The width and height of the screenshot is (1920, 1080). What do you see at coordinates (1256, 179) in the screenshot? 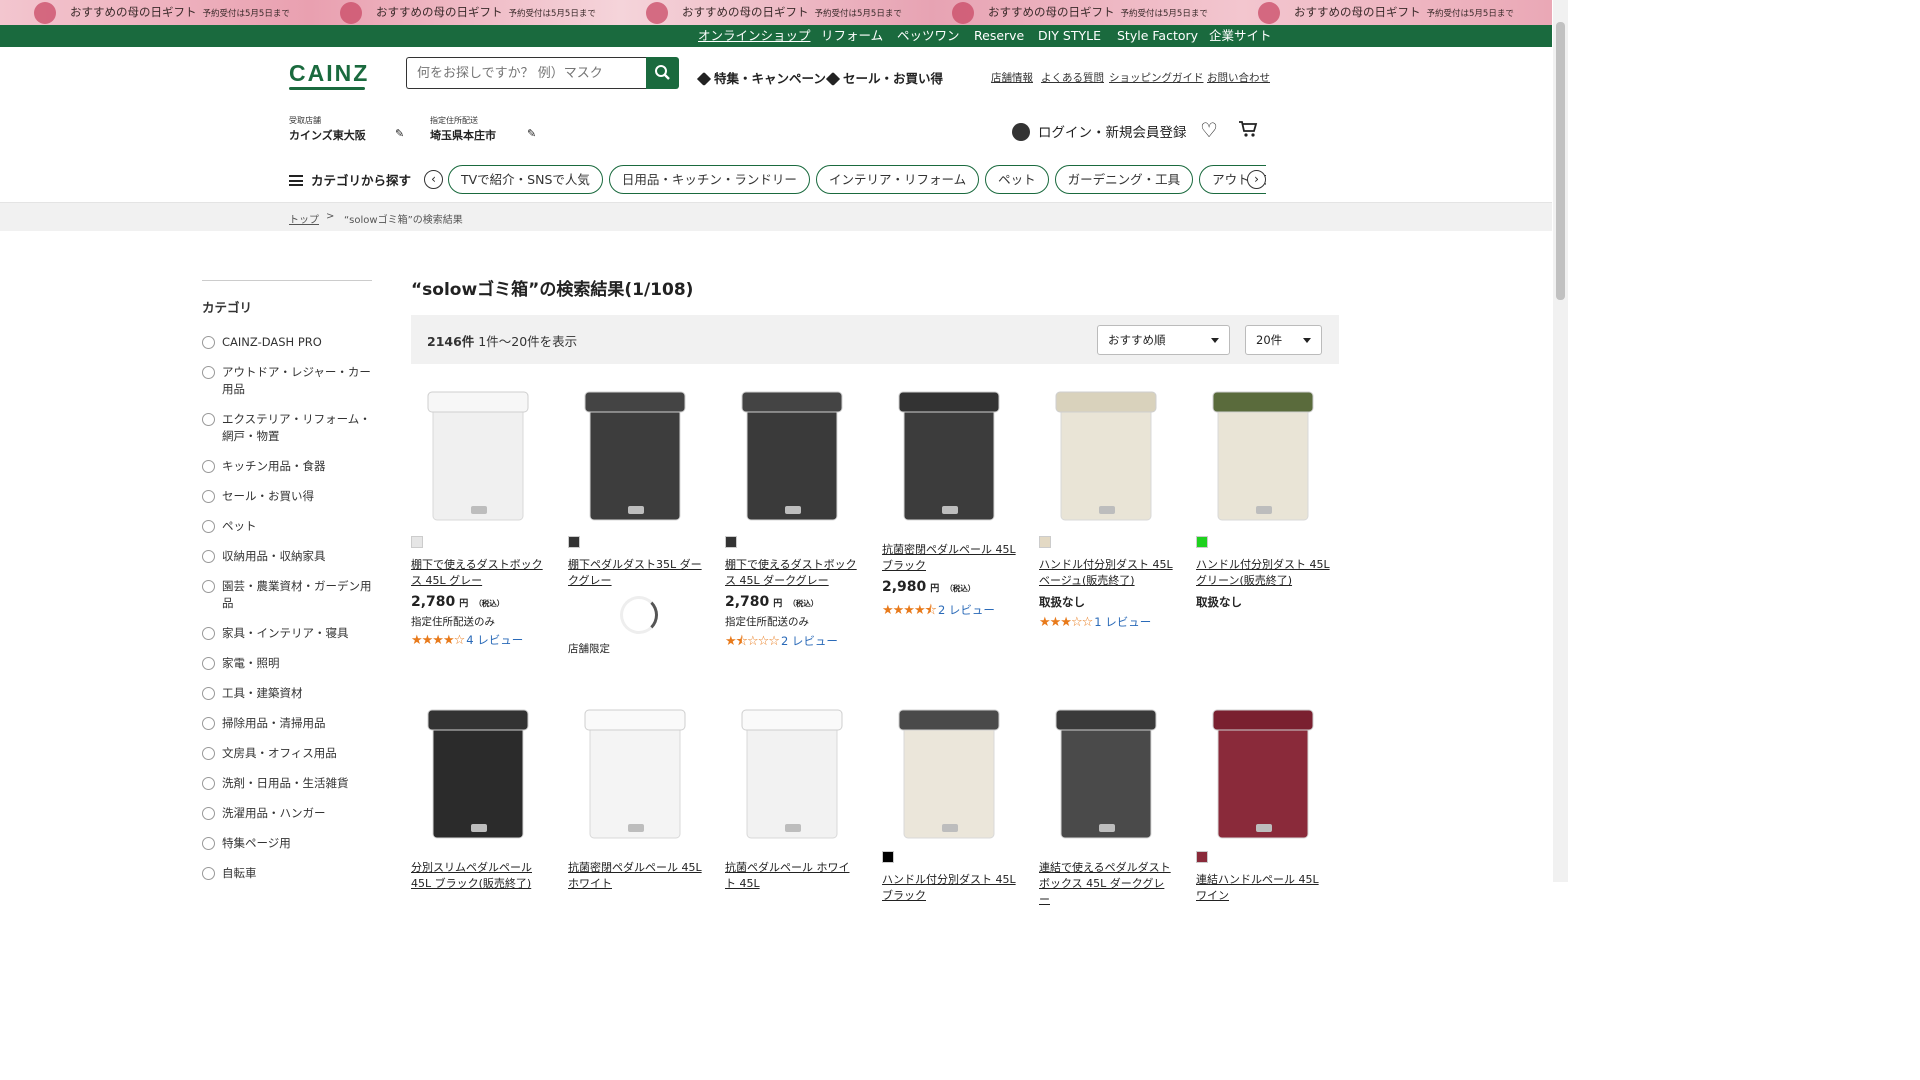
I see `chevron-right-icon: ›` at bounding box center [1256, 179].